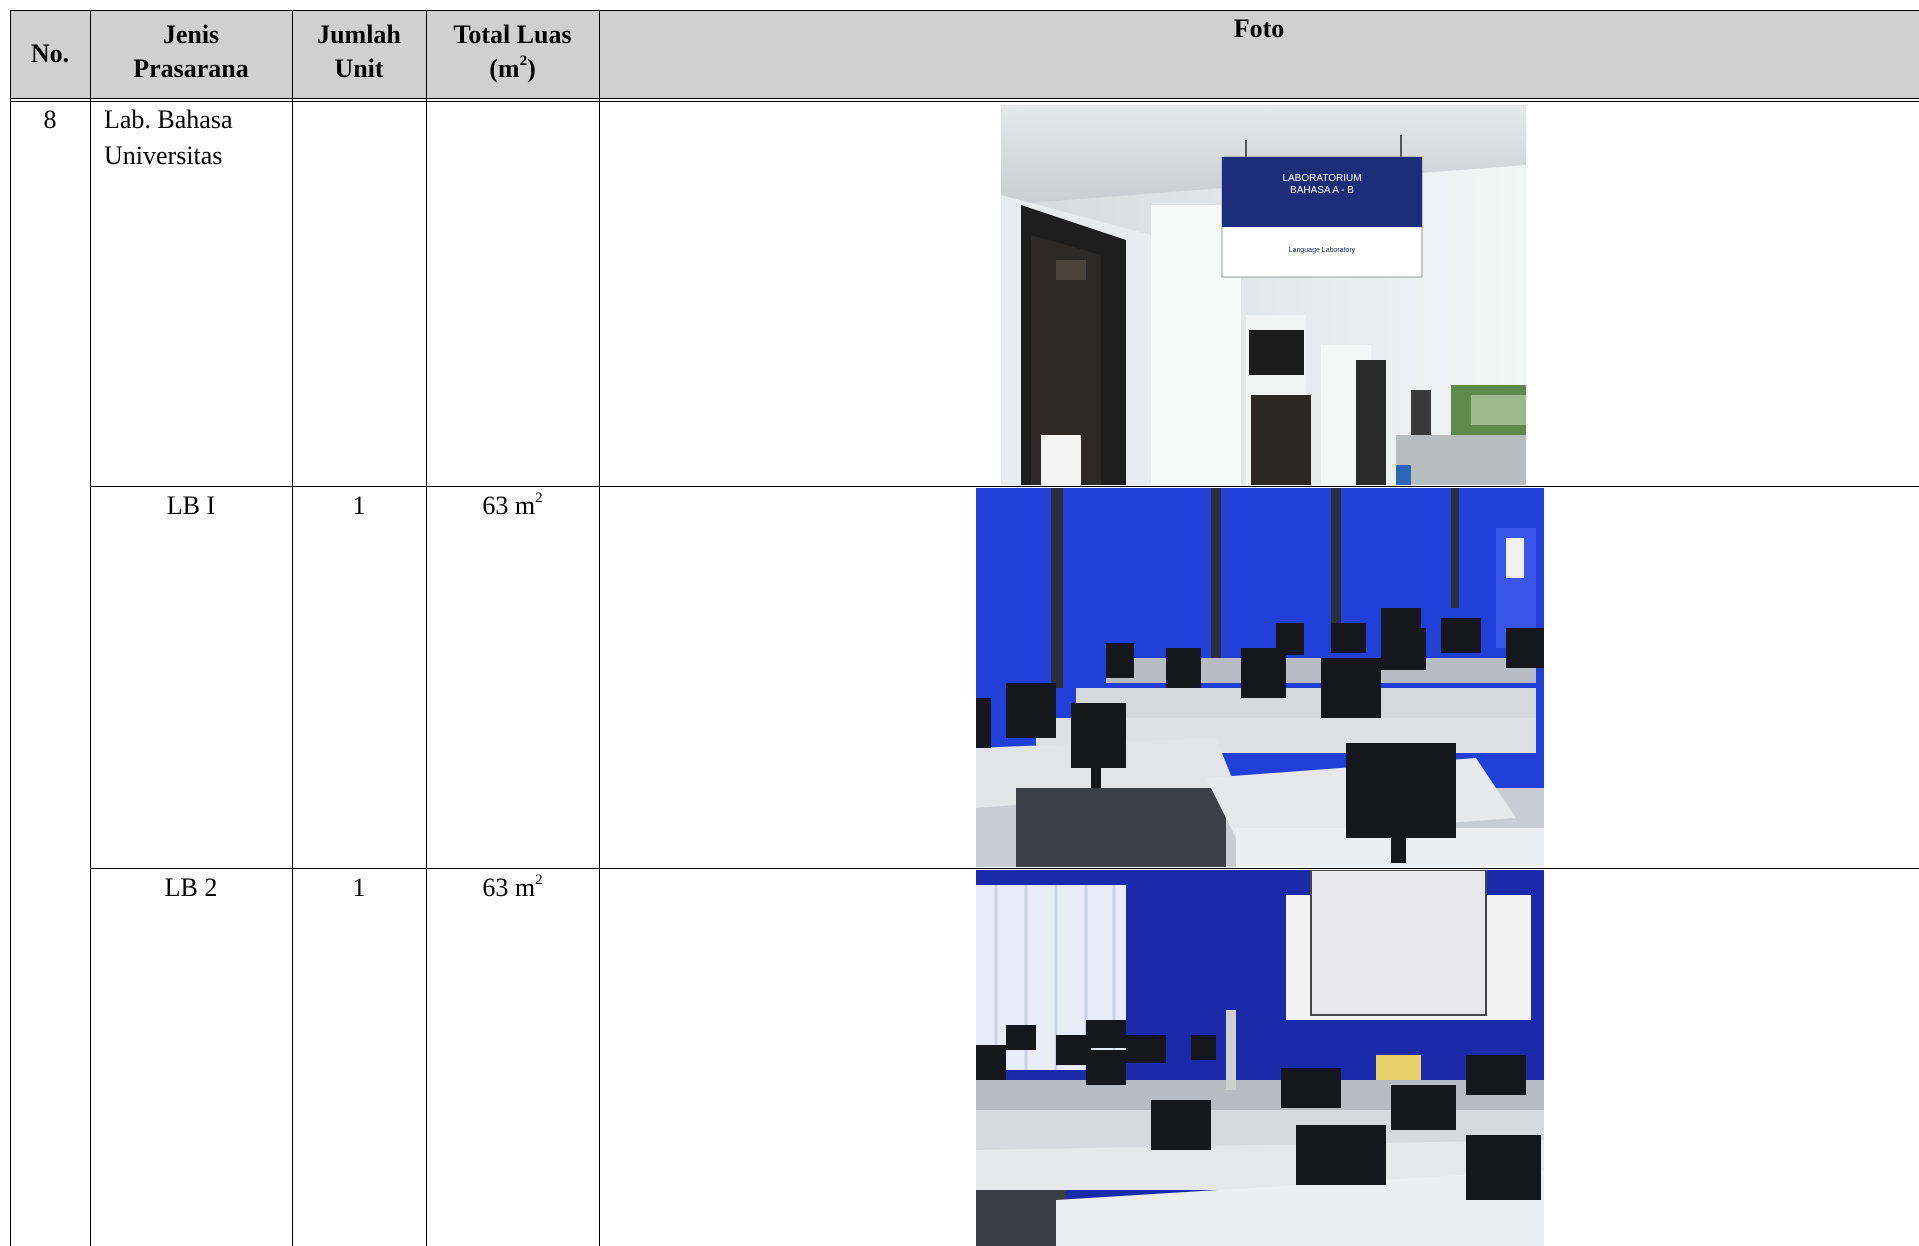  What do you see at coordinates (964, 101) in the screenshot?
I see `header-bottom-border-double` at bounding box center [964, 101].